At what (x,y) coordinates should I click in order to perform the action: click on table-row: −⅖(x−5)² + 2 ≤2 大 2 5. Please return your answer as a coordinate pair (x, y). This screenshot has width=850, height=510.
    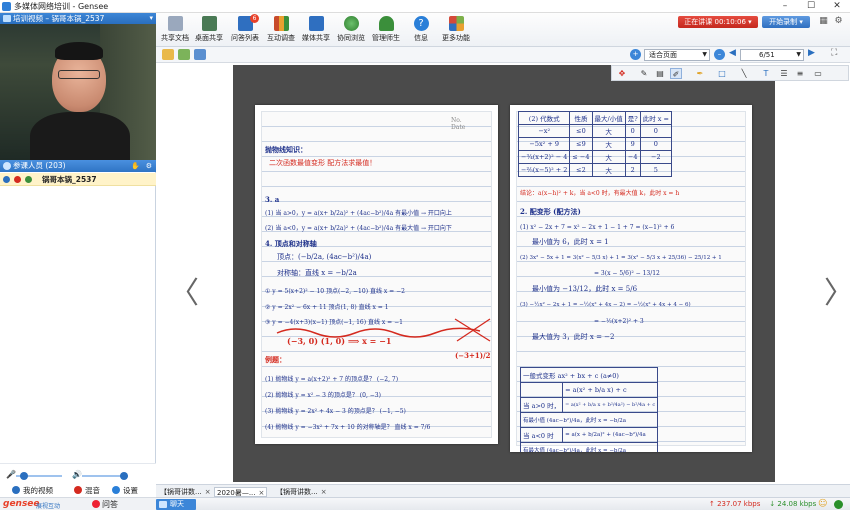
    Looking at the image, I should click on (594, 170).